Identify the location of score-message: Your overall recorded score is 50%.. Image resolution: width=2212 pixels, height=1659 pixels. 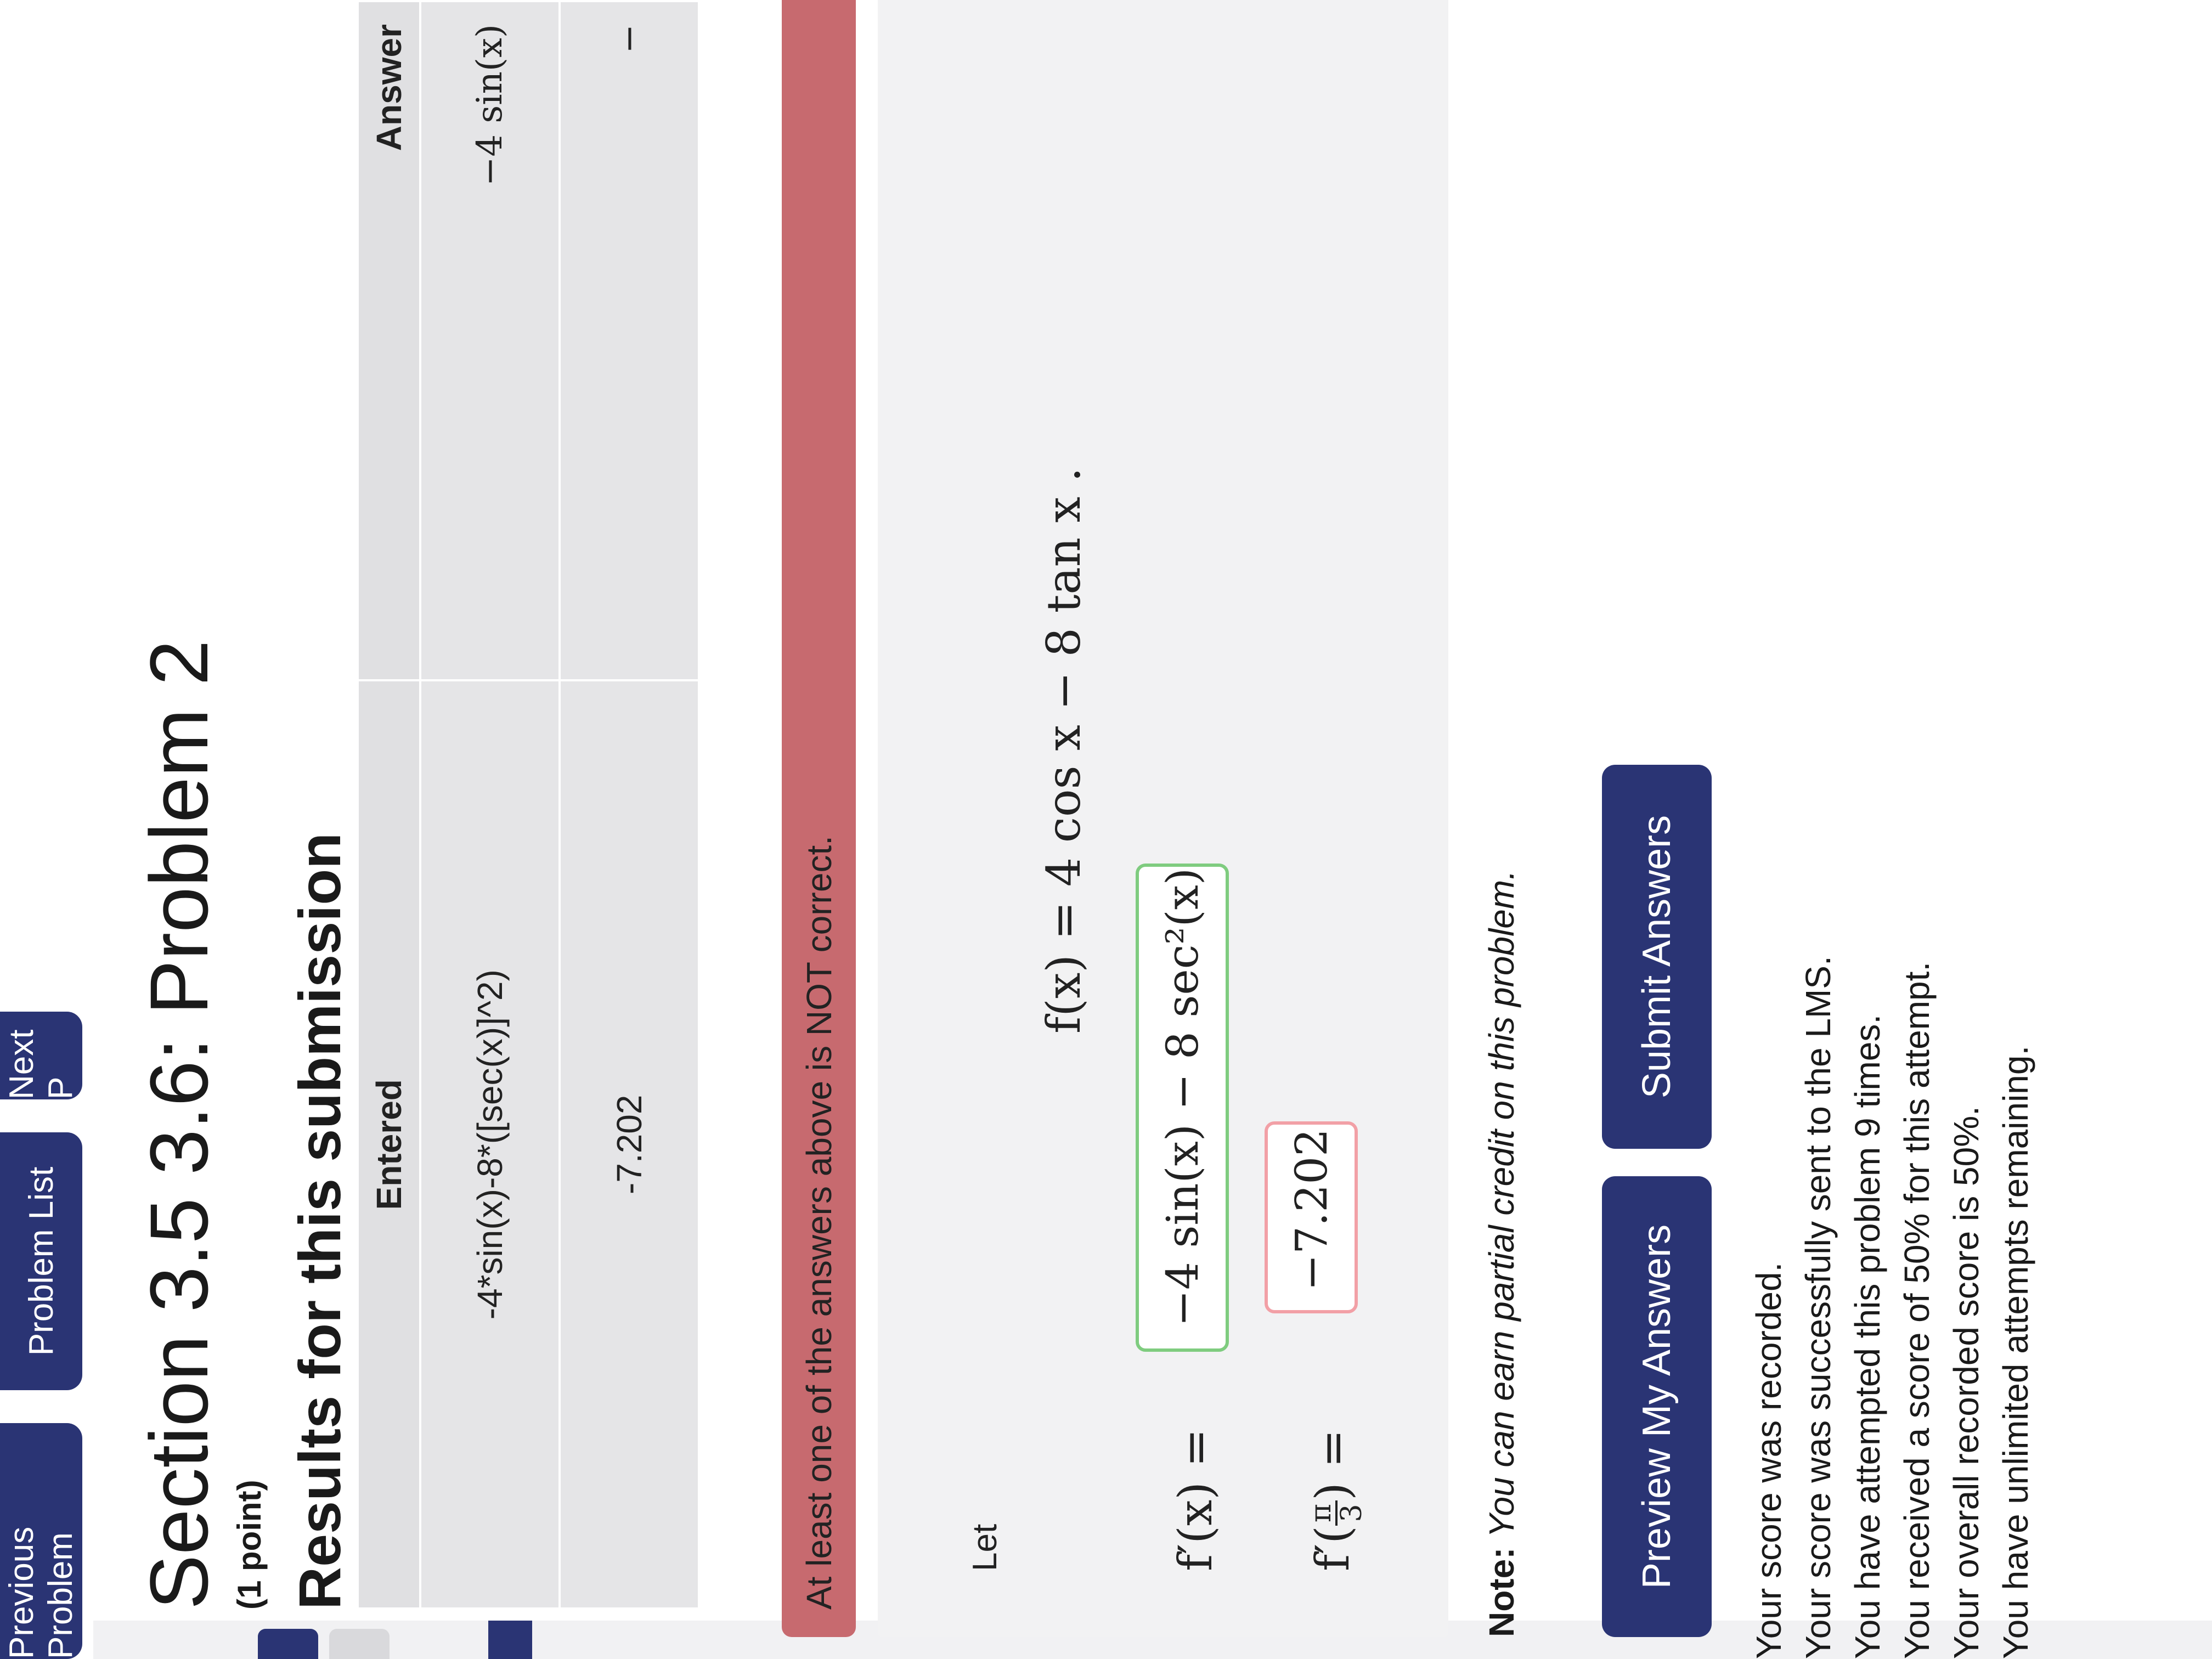
(1966, 1383).